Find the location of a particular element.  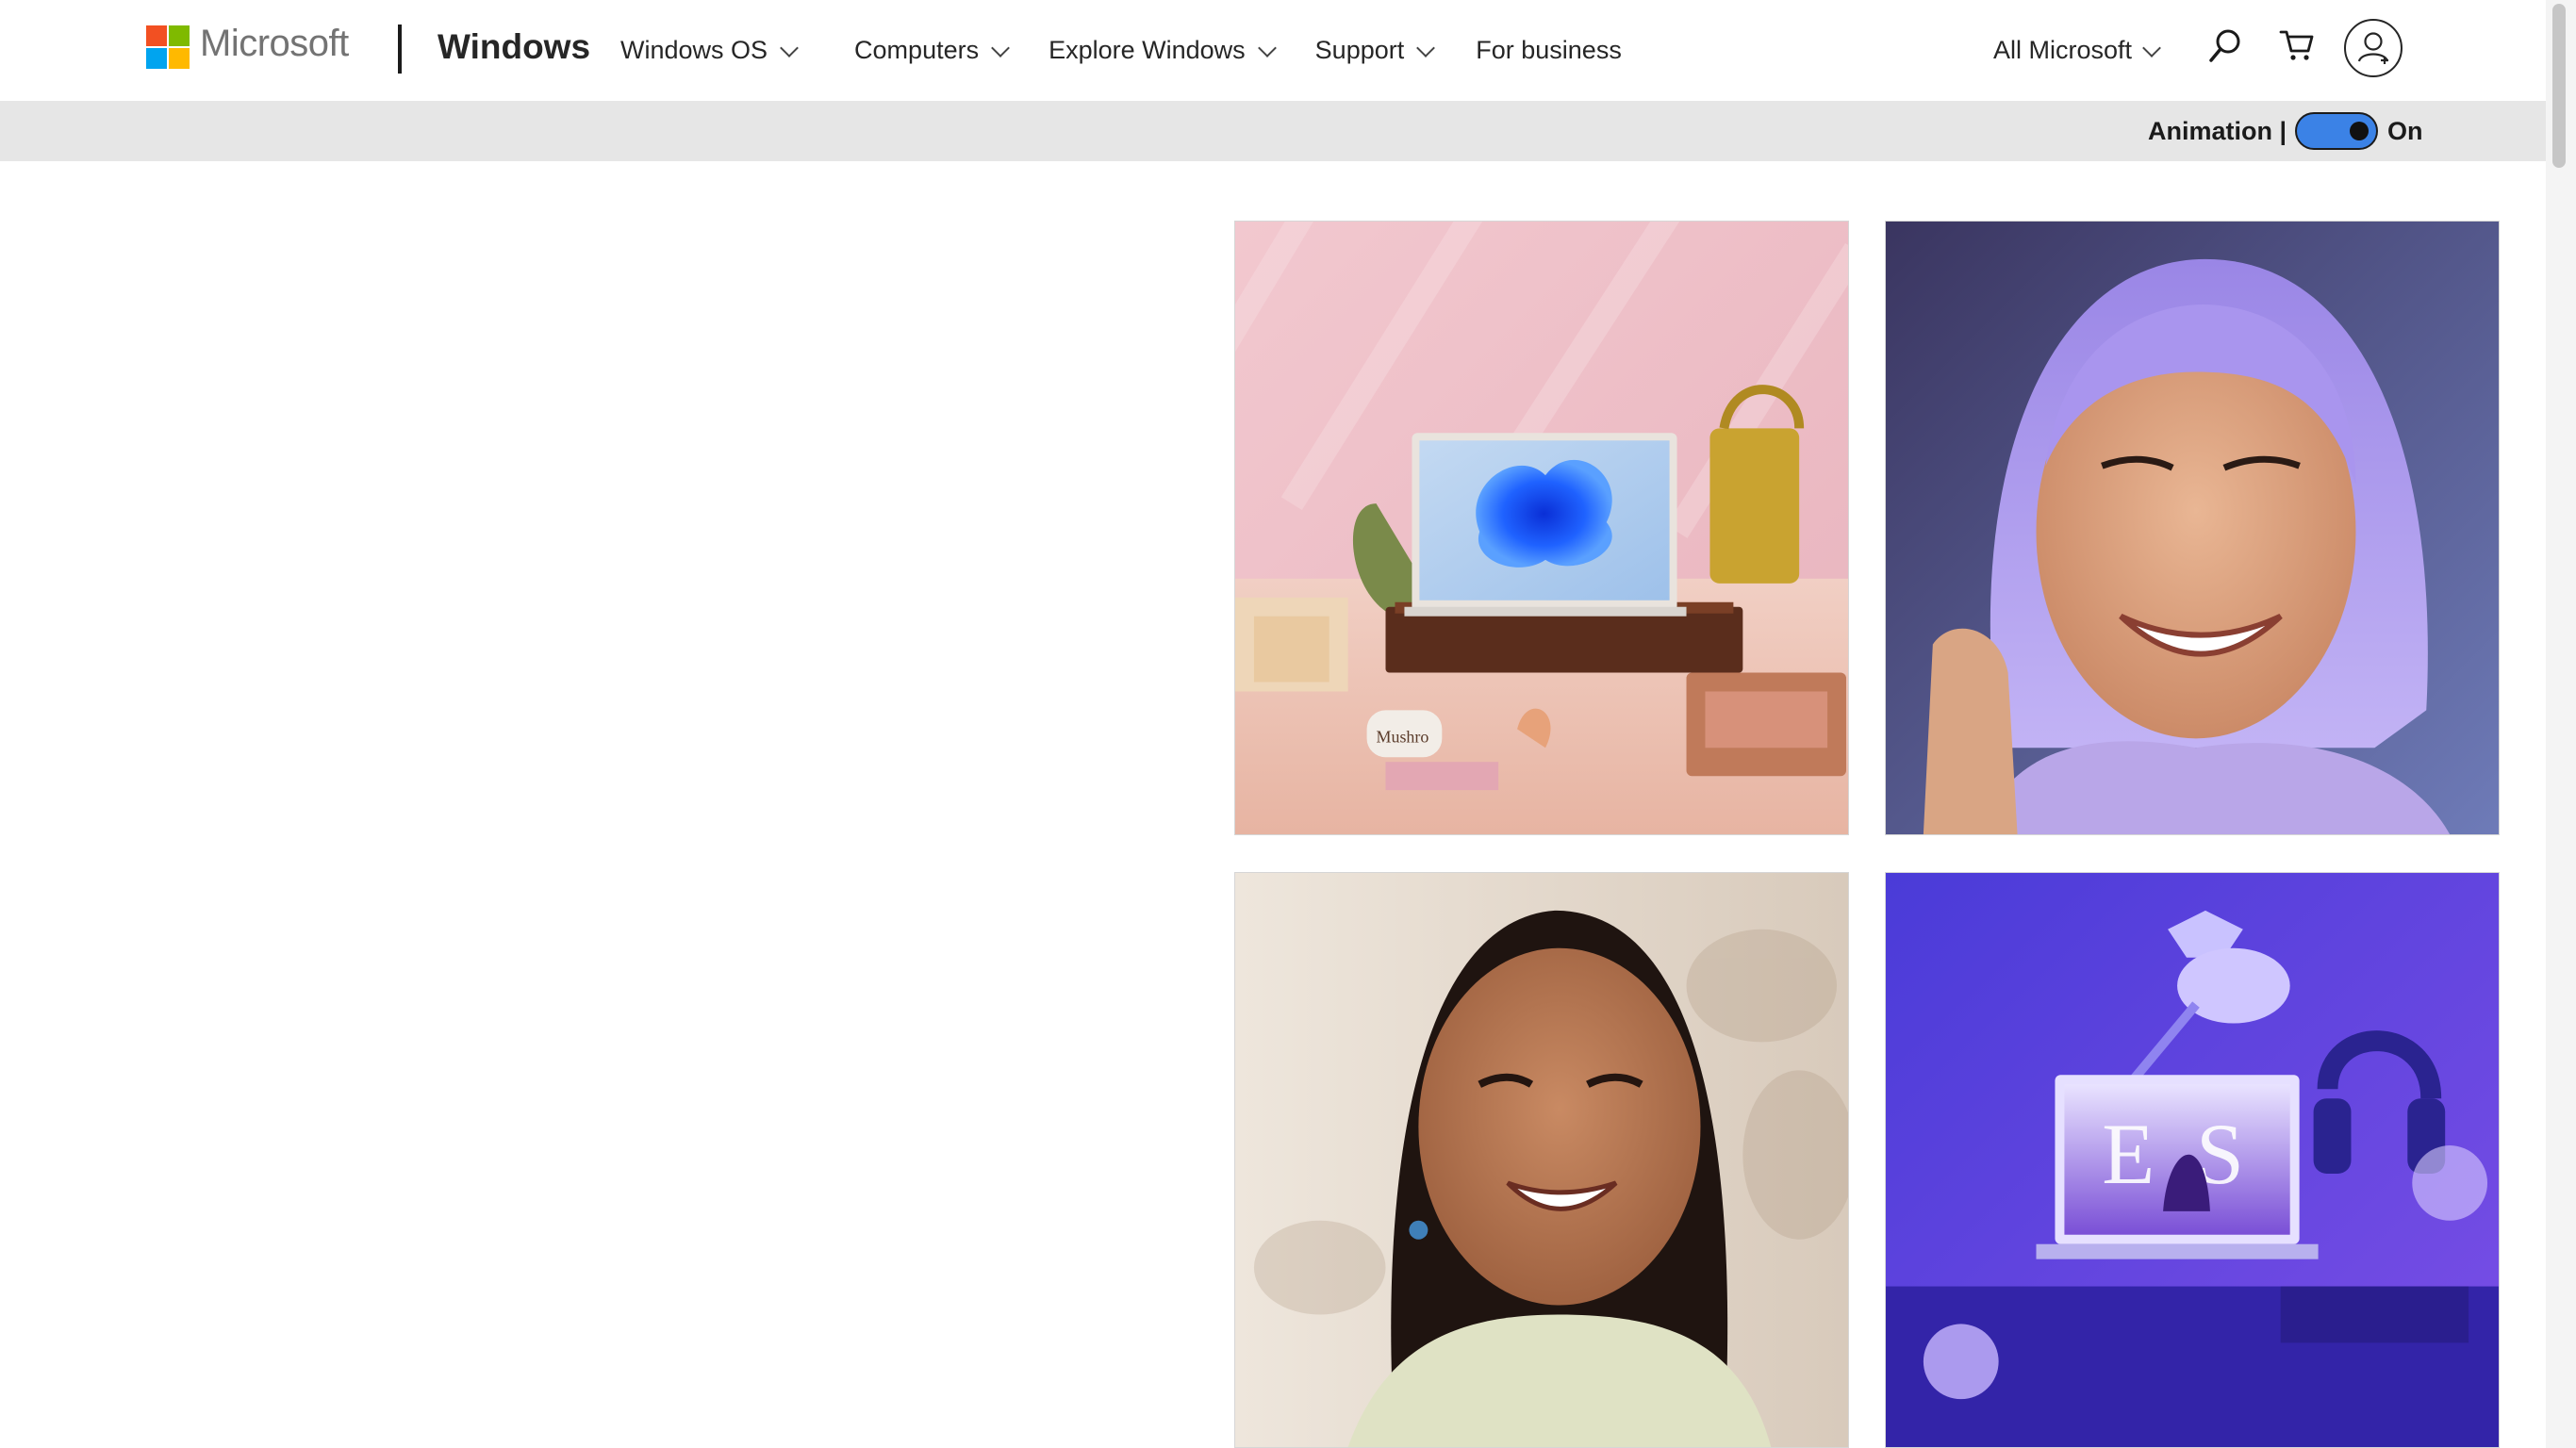

nav-computers: Computers is located at coordinates (932, 50).